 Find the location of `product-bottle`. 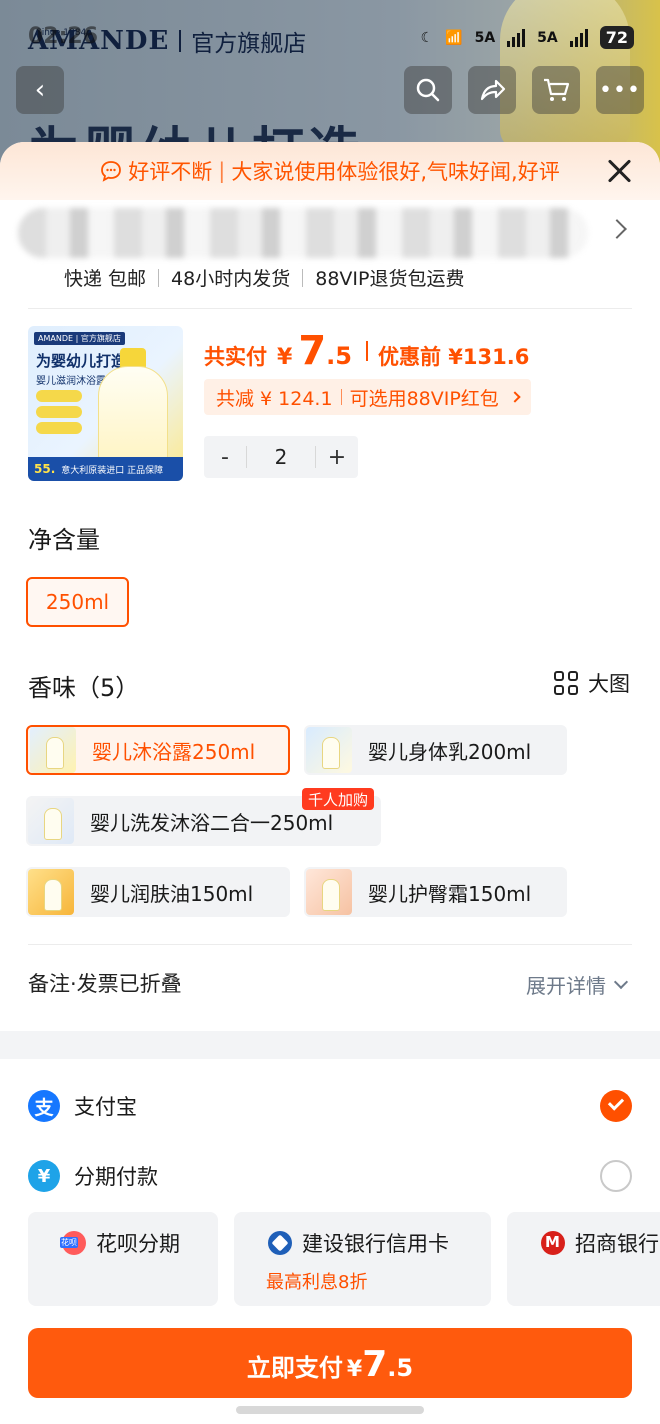

product-bottle is located at coordinates (133, 416).